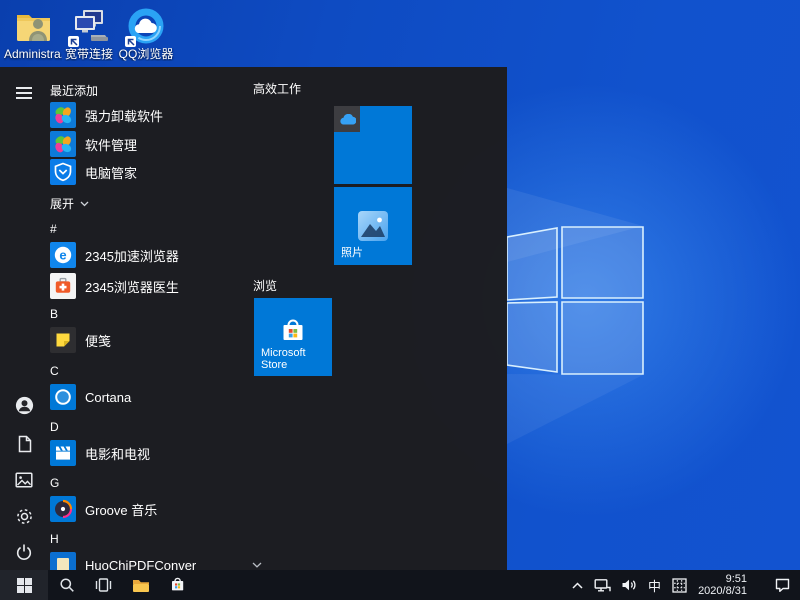 The image size is (800, 600). Describe the element at coordinates (283, 359) in the screenshot. I see `tile-label: Microsoft Store` at that location.